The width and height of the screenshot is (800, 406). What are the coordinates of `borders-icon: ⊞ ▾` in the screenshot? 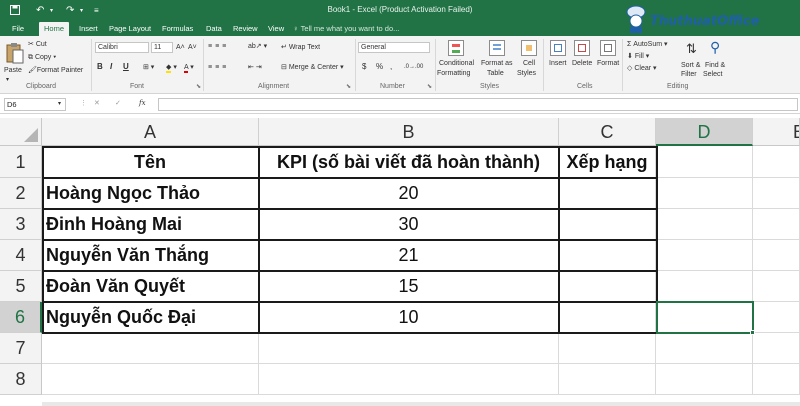 It's located at (148, 67).